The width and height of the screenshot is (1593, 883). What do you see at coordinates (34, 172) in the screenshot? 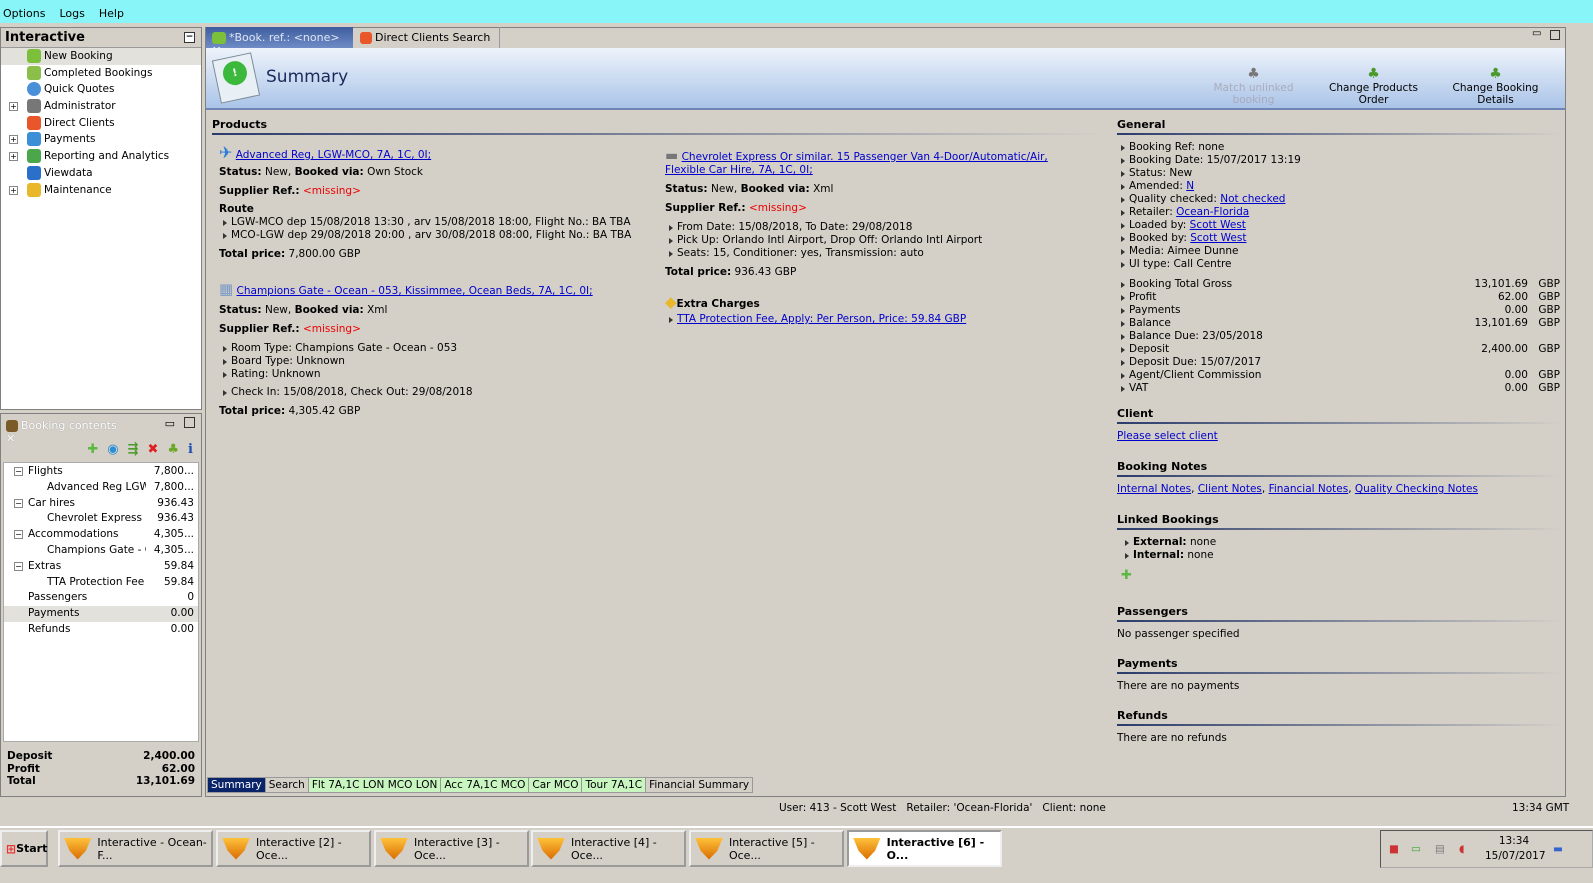
I see `info-icon` at bounding box center [34, 172].